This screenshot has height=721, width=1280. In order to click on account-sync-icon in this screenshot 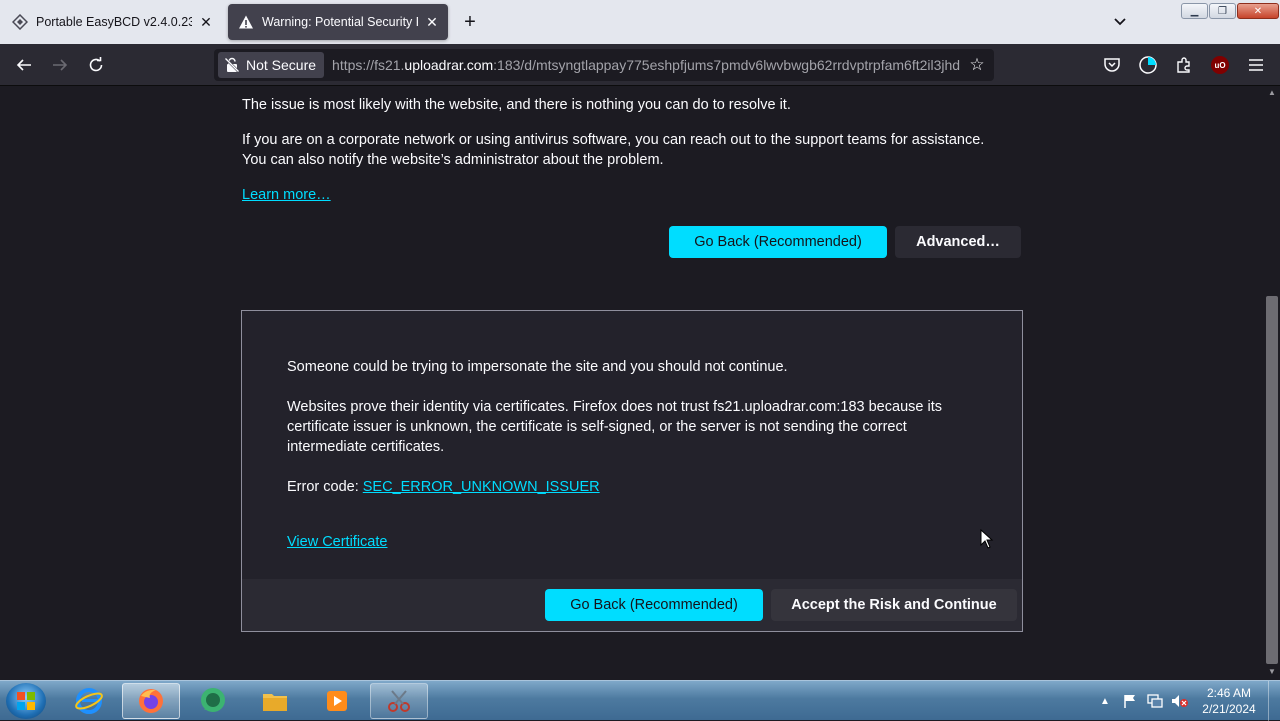, I will do `click(1148, 65)`.